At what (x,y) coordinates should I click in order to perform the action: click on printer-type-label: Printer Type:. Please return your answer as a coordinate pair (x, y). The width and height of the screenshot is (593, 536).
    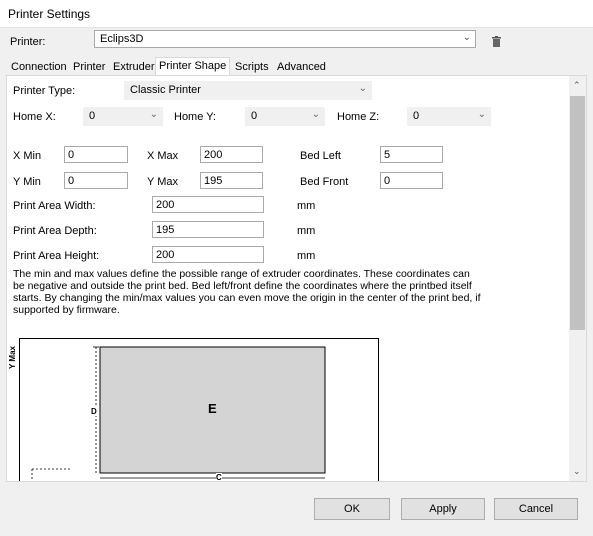
    Looking at the image, I should click on (44, 91).